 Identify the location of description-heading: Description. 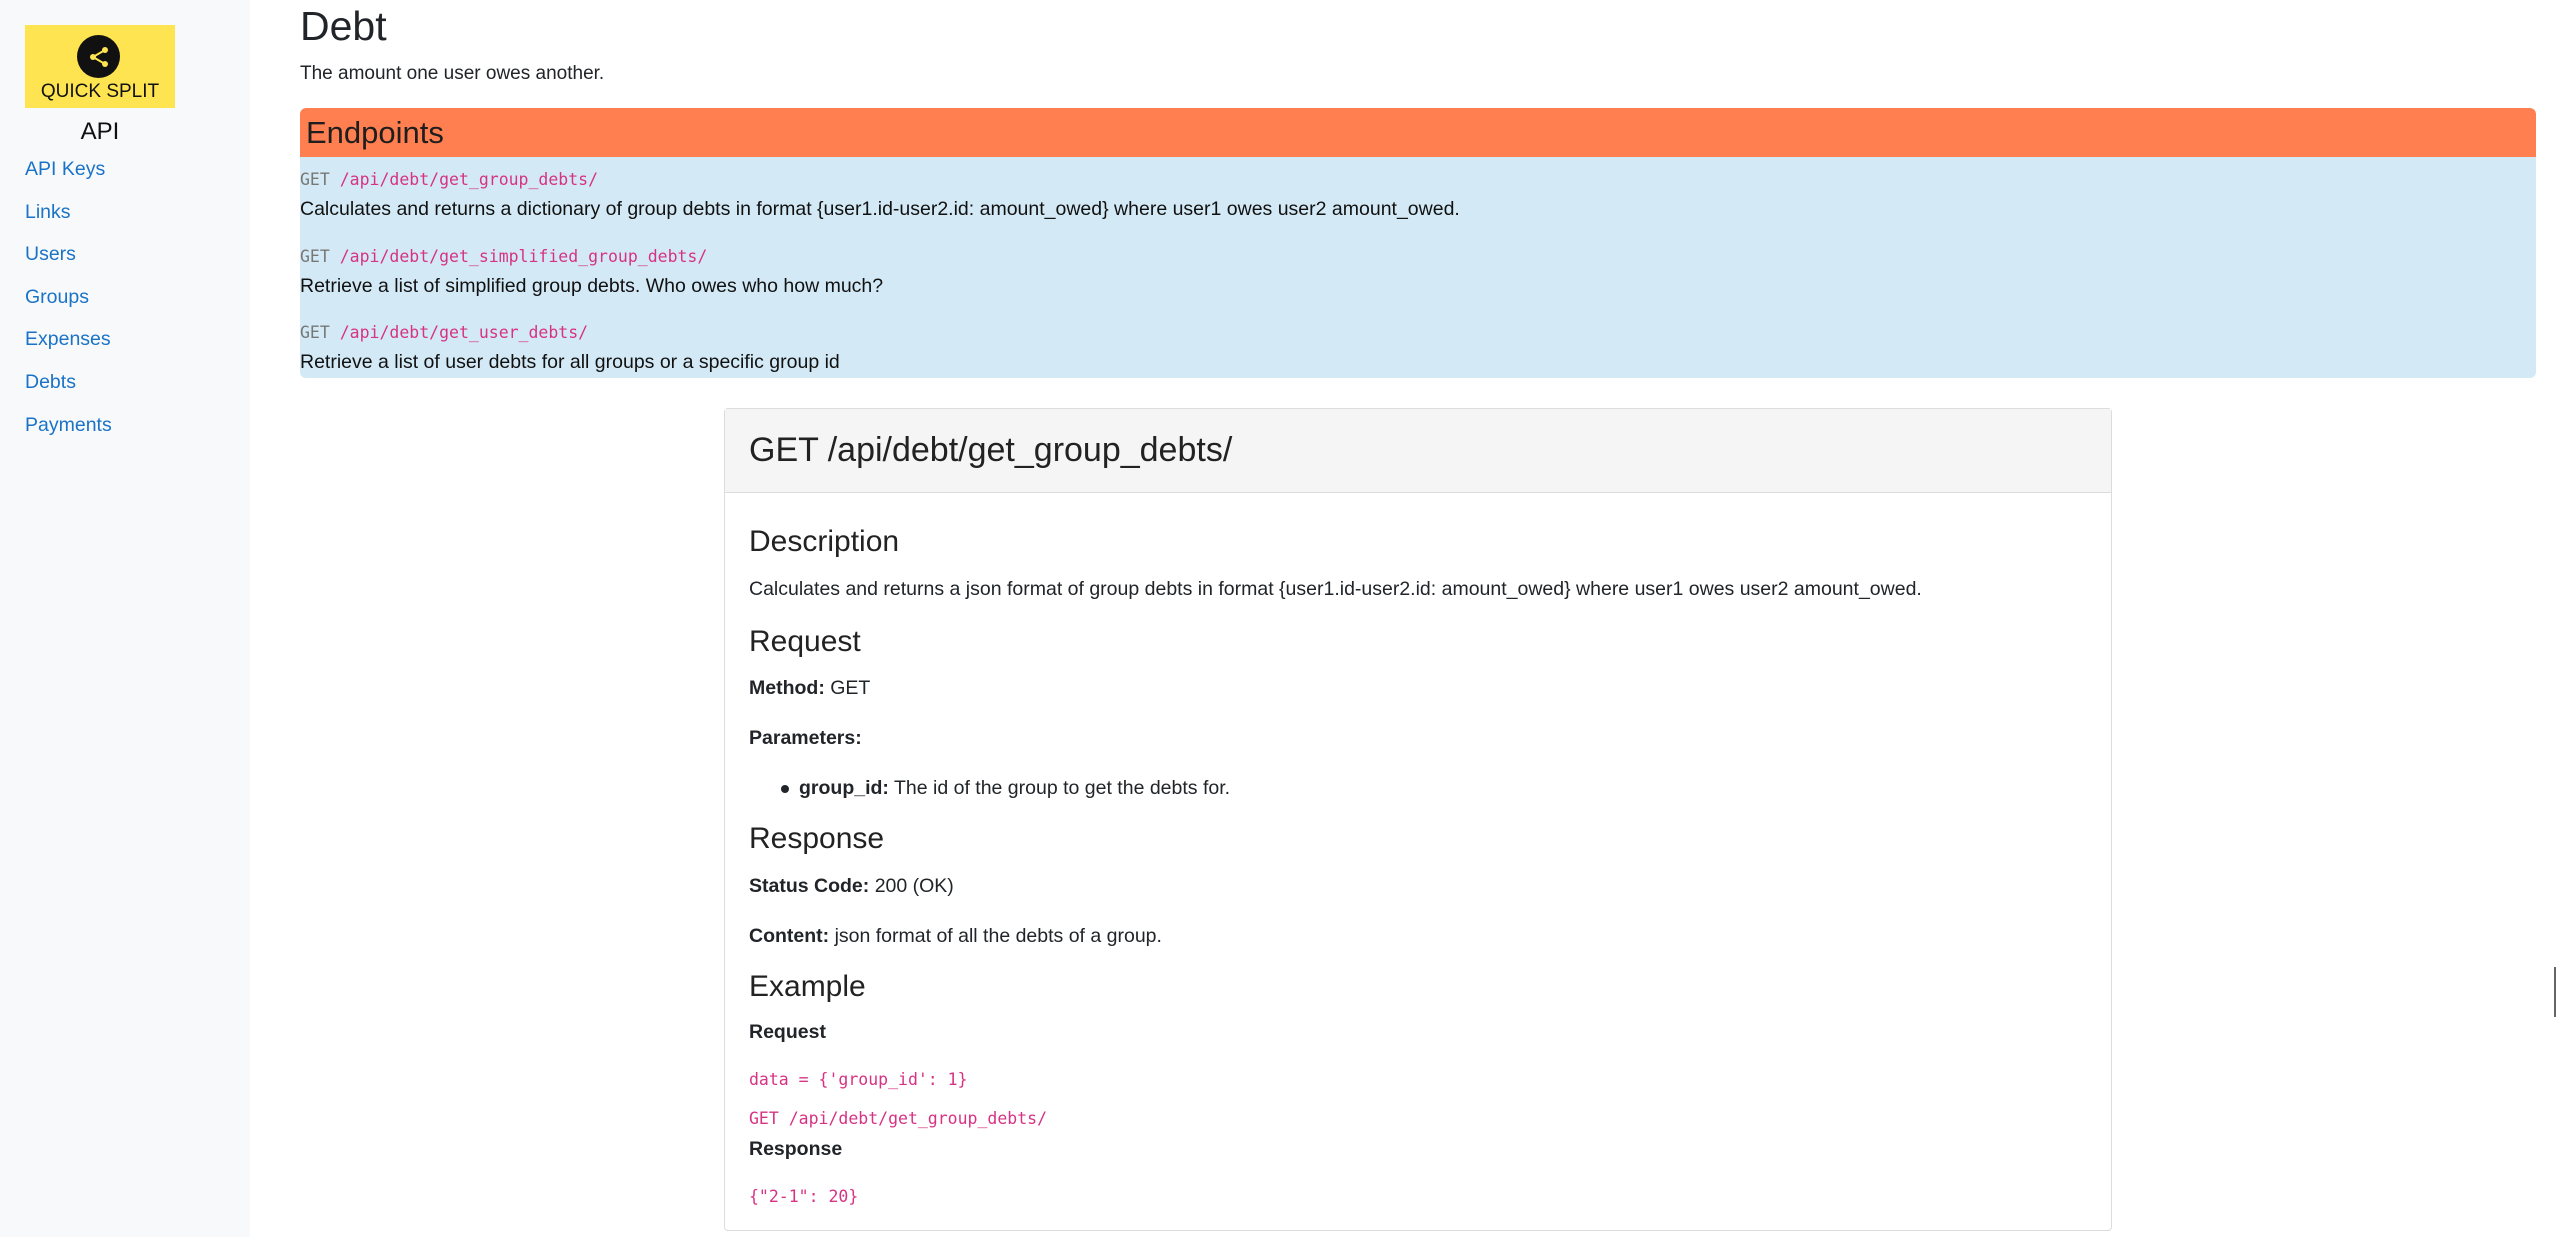
(824, 541).